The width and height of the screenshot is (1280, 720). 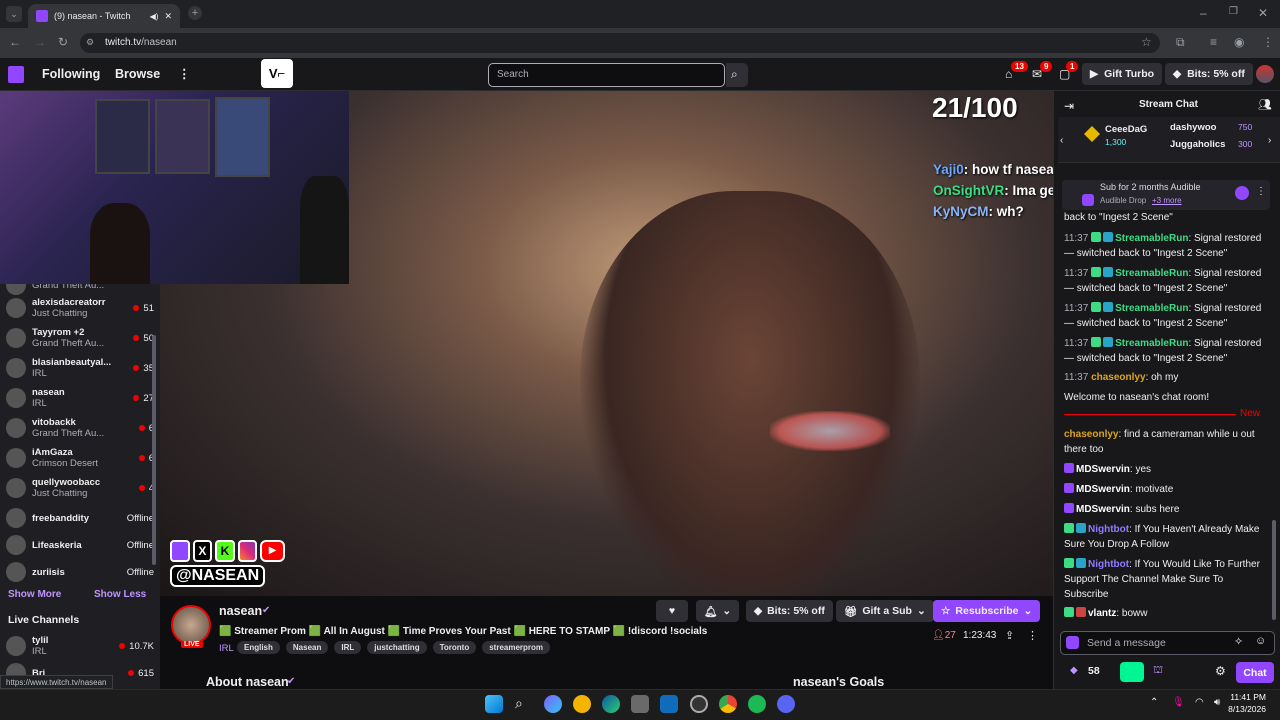 What do you see at coordinates (397, 647) in the screenshot?
I see `stream-tag: justchatting` at bounding box center [397, 647].